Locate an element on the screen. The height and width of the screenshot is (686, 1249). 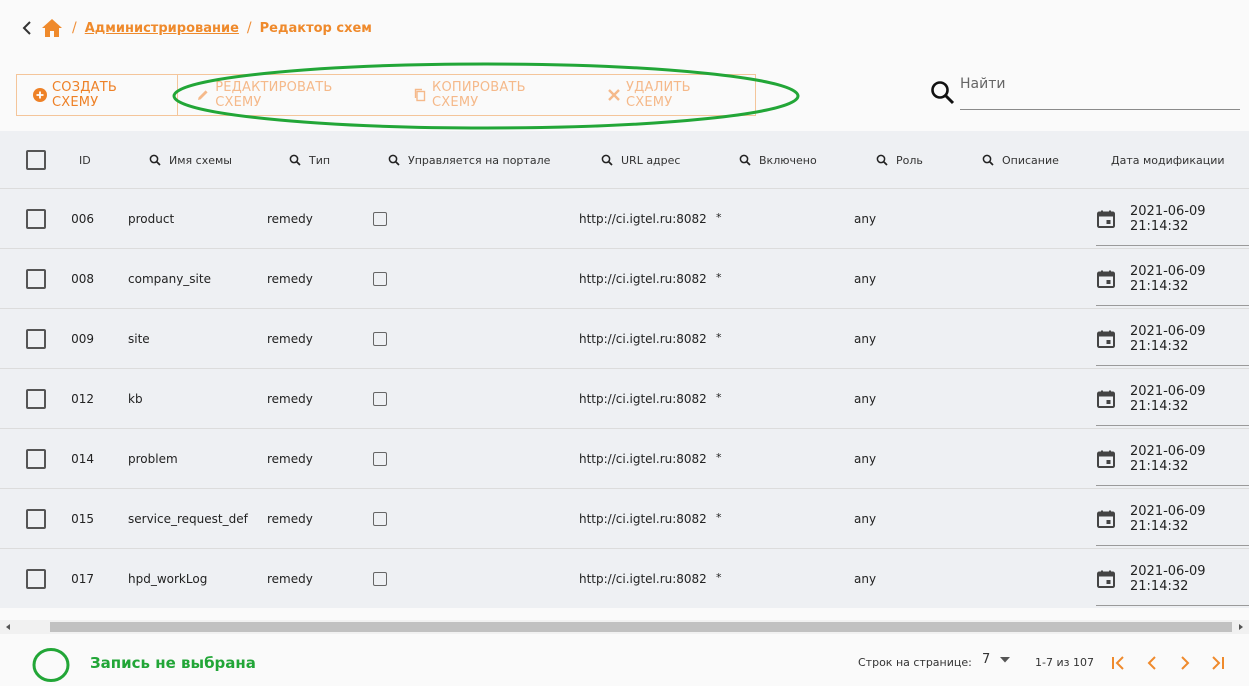
create-schema-button: СОЗДАТЬ СХЕМУ is located at coordinates (98, 95).